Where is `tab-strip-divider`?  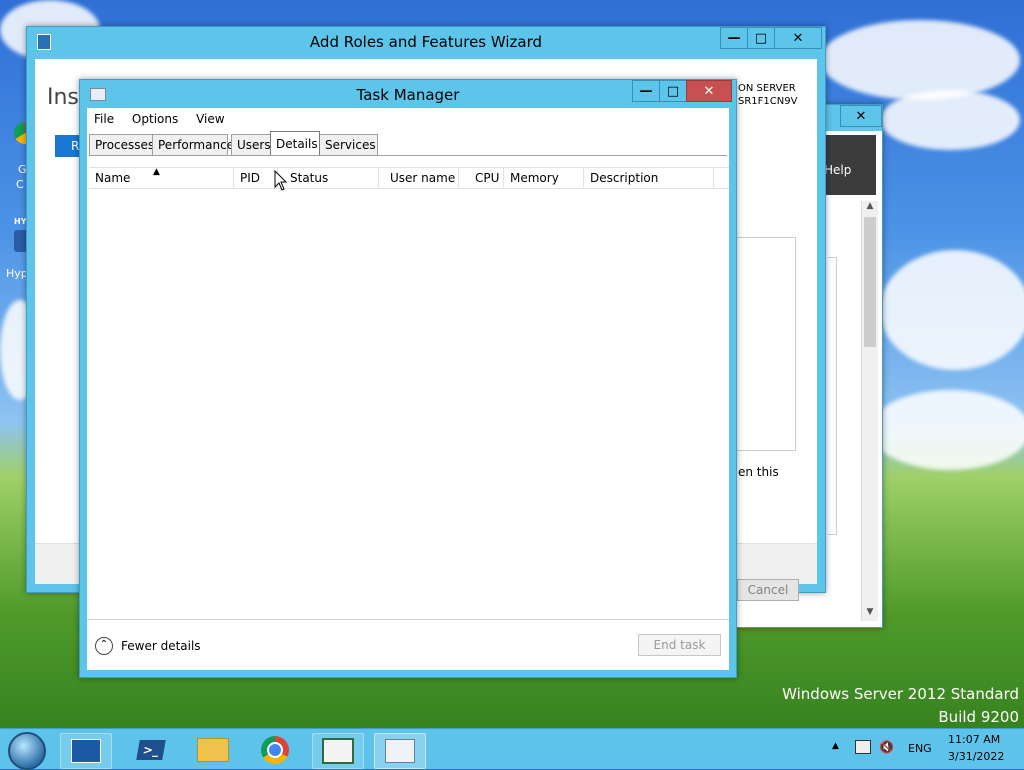
tab-strip-divider is located at coordinates (408, 155).